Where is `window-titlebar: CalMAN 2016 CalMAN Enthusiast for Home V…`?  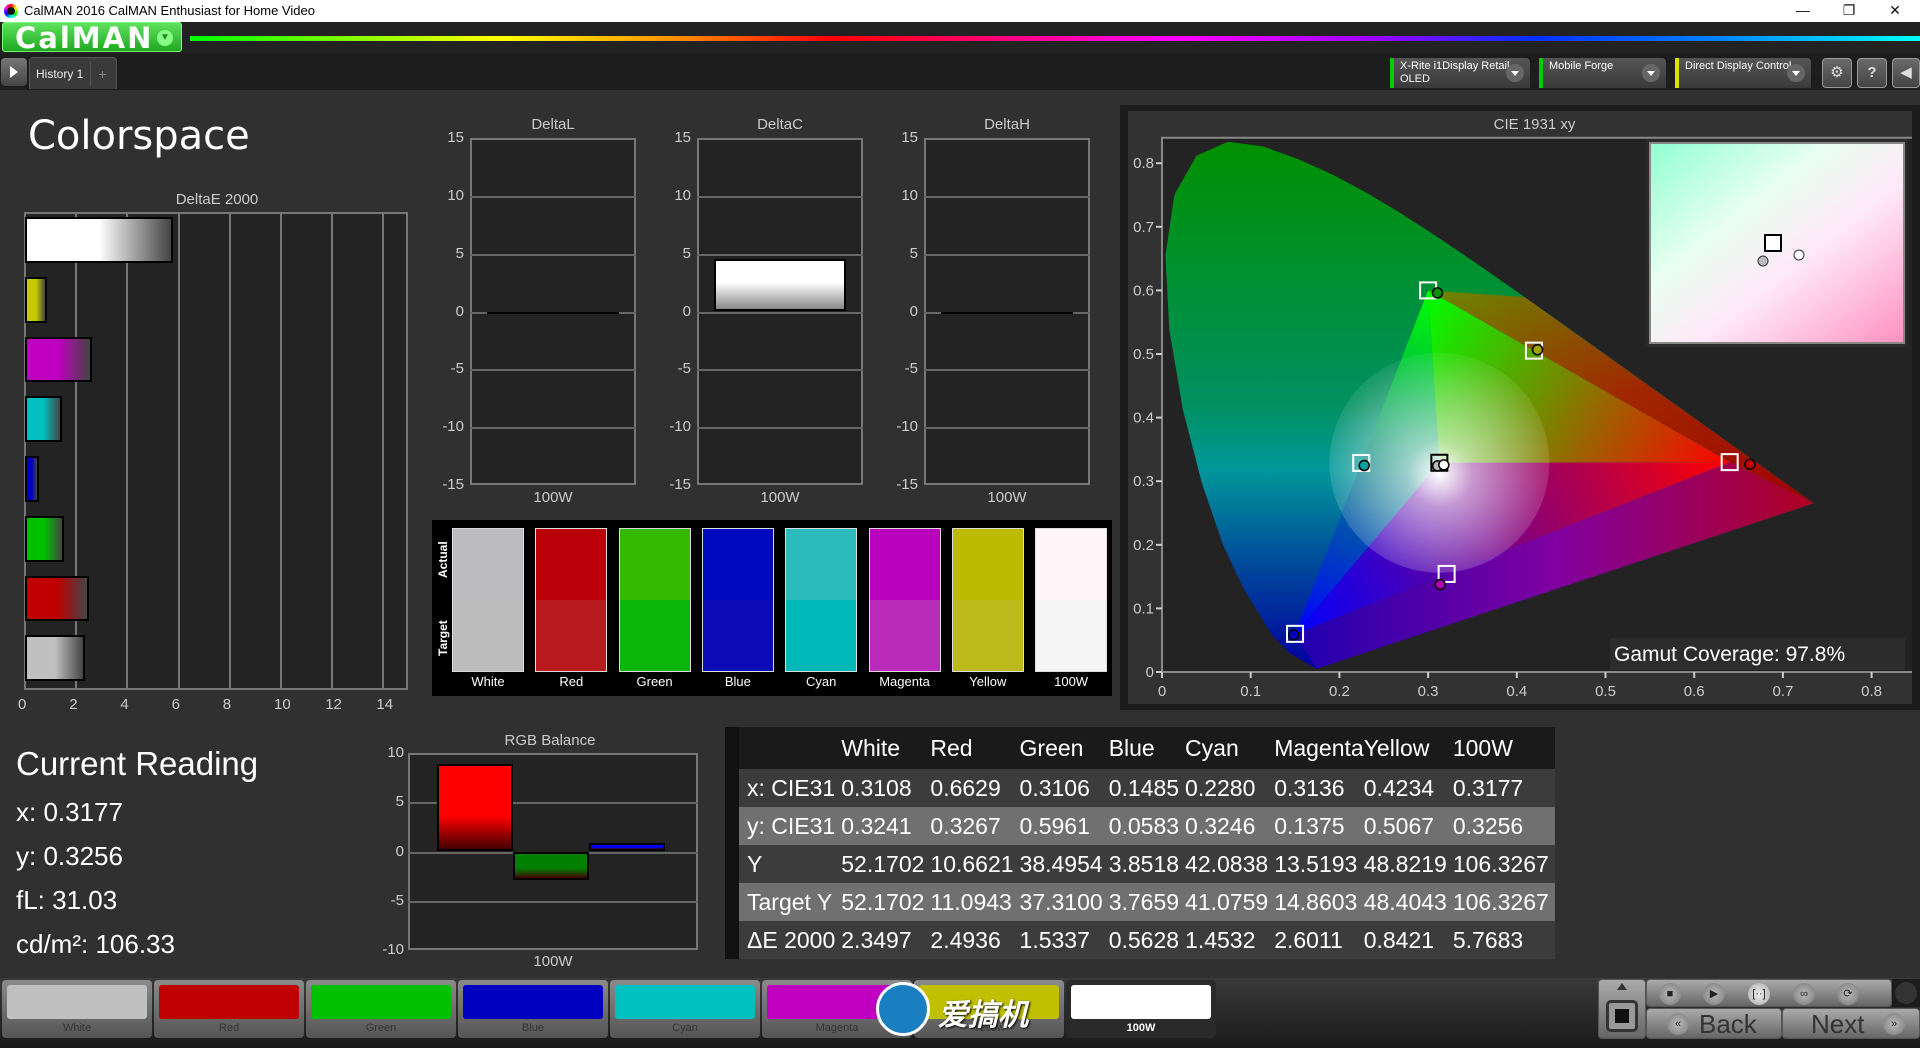
window-titlebar: CalMAN 2016 CalMAN Enthusiast for Home V… is located at coordinates (960, 11).